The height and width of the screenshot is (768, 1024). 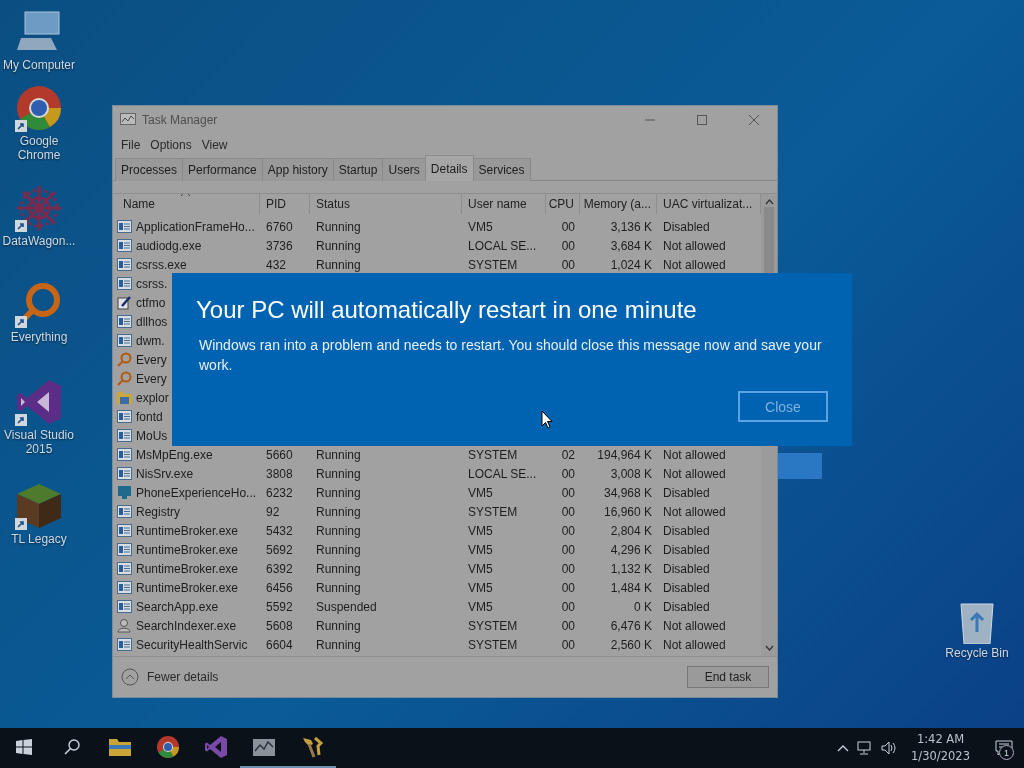 What do you see at coordinates (279, 625) in the screenshot?
I see `table-cell-text: 5608` at bounding box center [279, 625].